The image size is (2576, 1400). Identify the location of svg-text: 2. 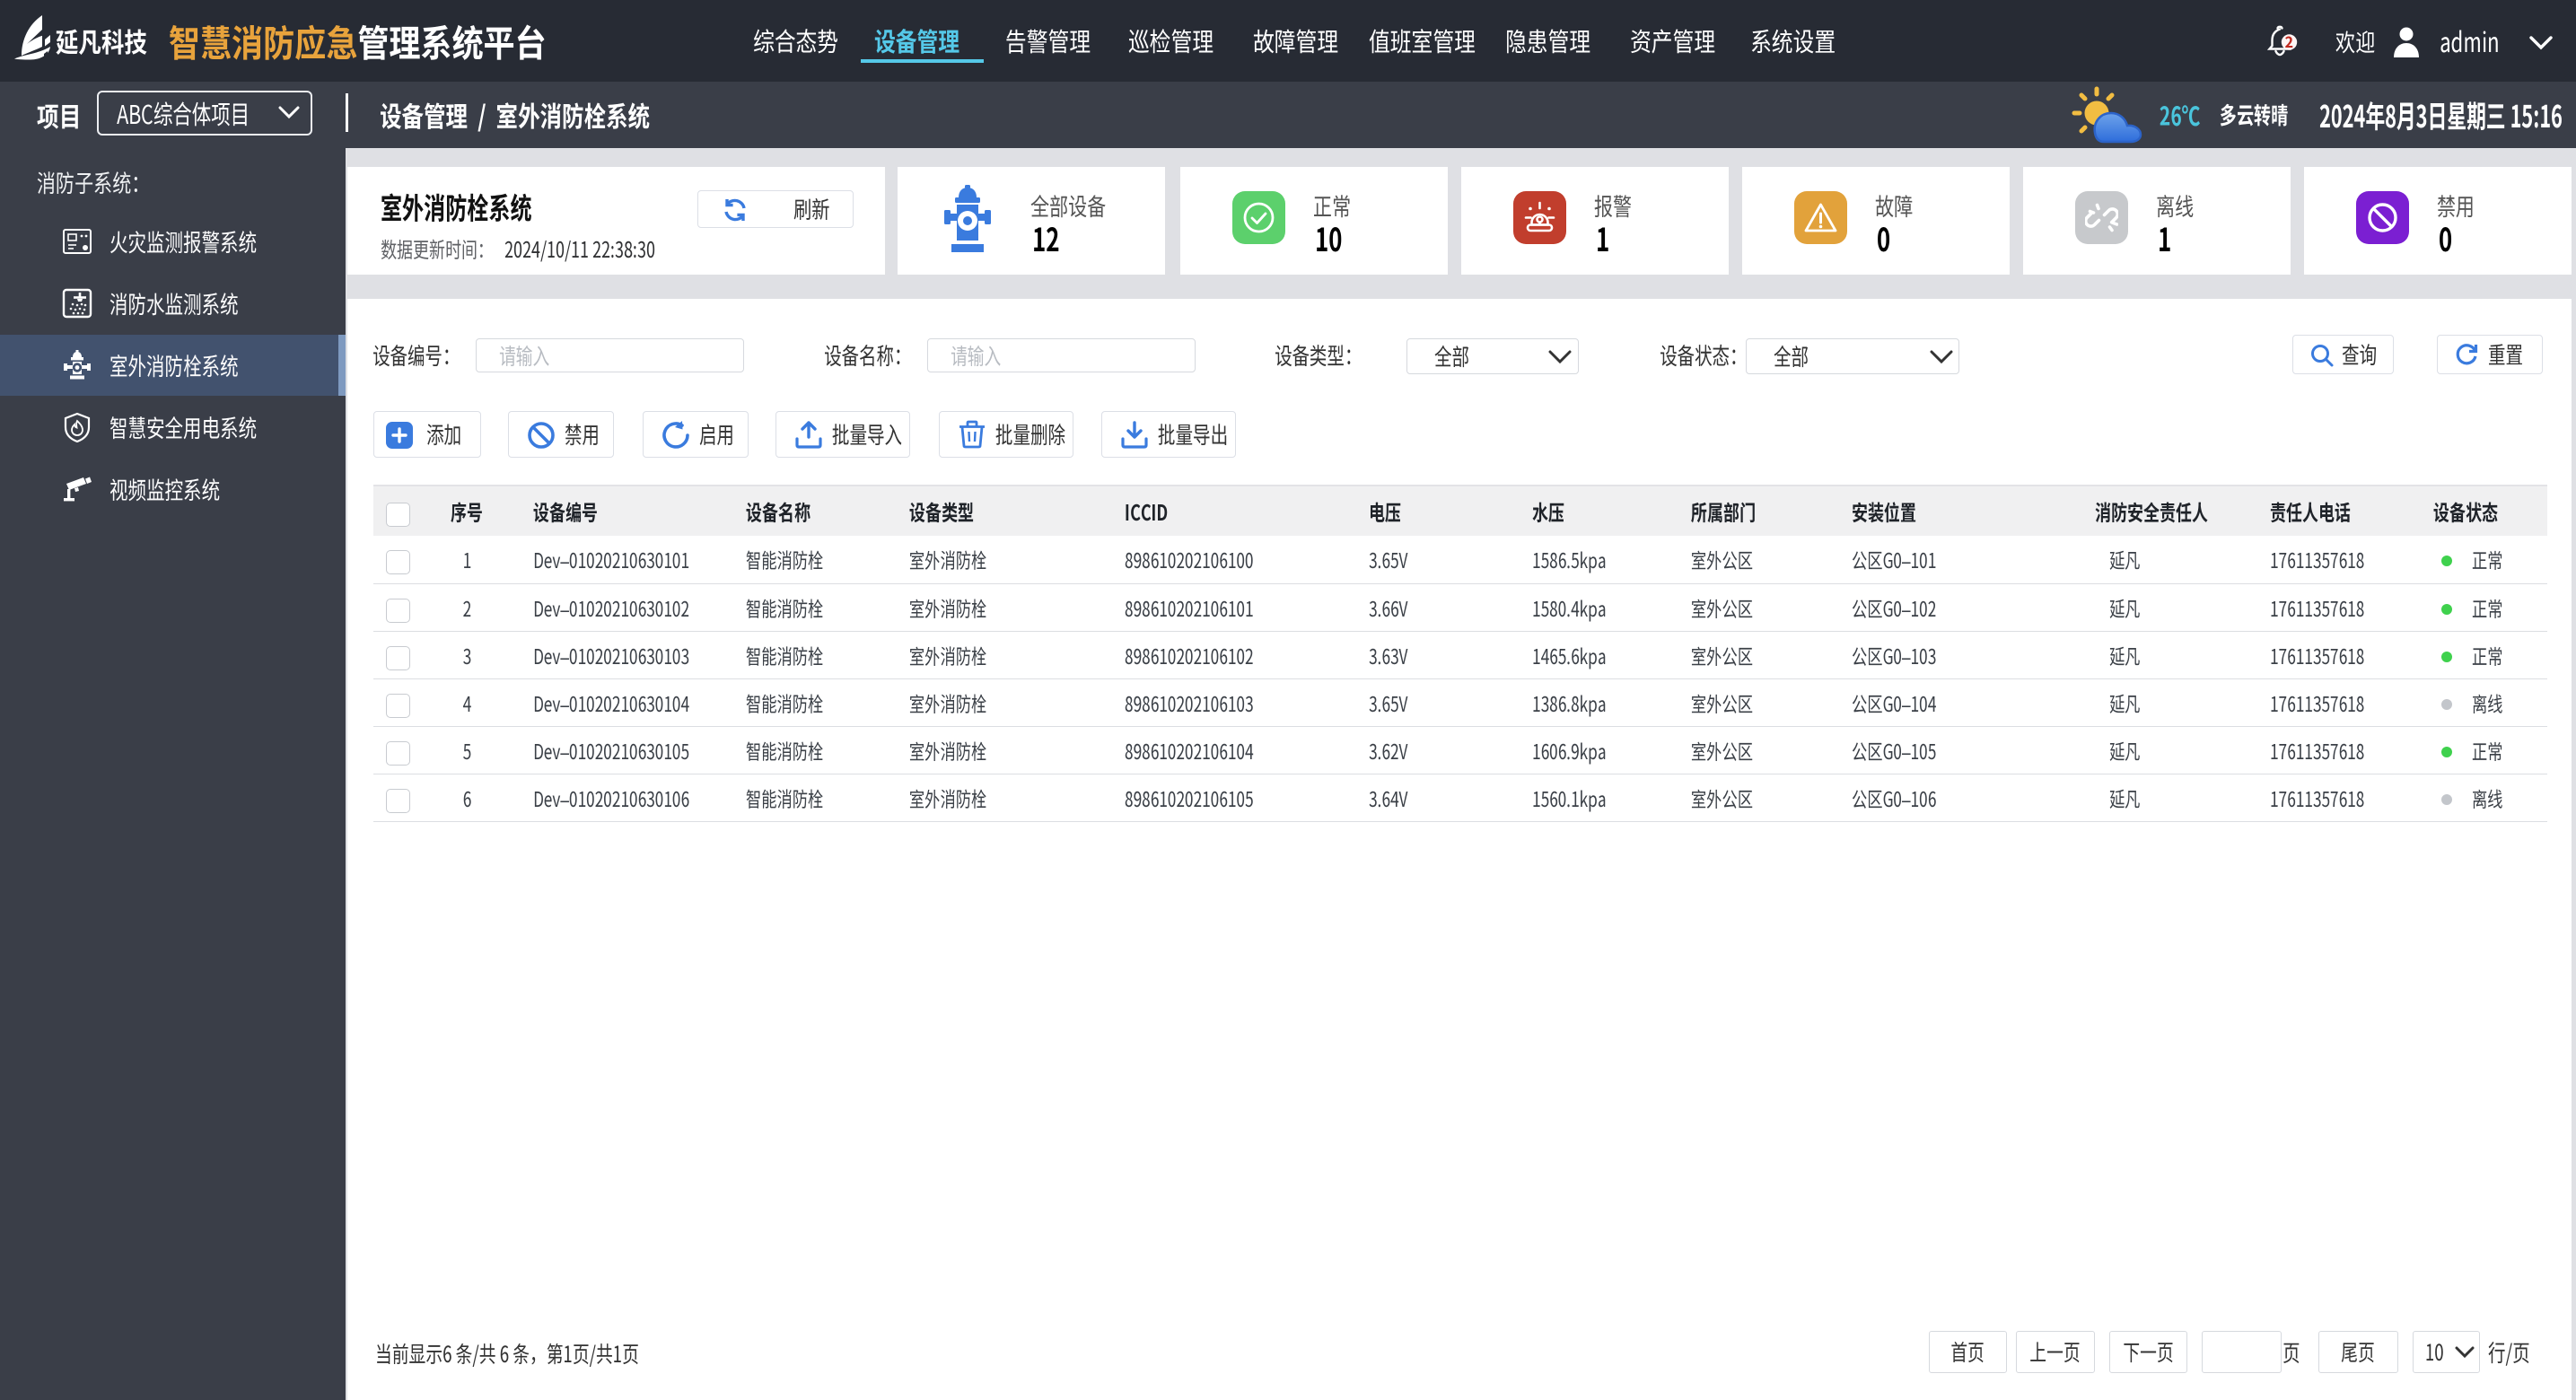
(2289, 42).